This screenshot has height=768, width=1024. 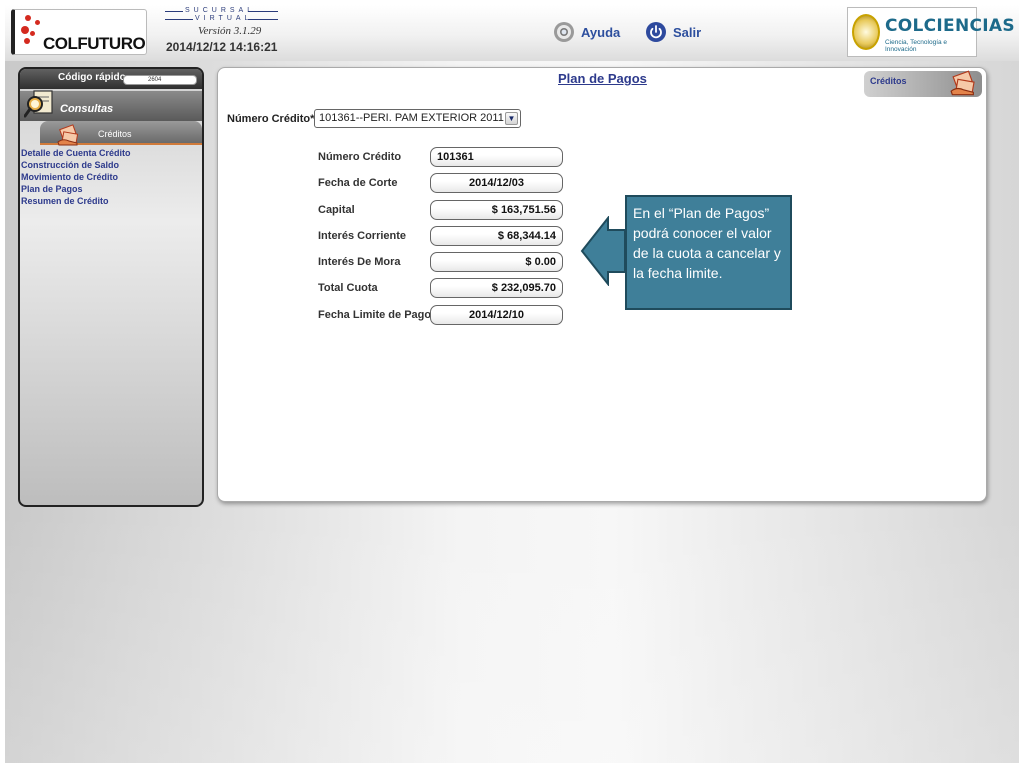 What do you see at coordinates (496, 262) in the screenshot?
I see `interes-mora-value: $ 0.00` at bounding box center [496, 262].